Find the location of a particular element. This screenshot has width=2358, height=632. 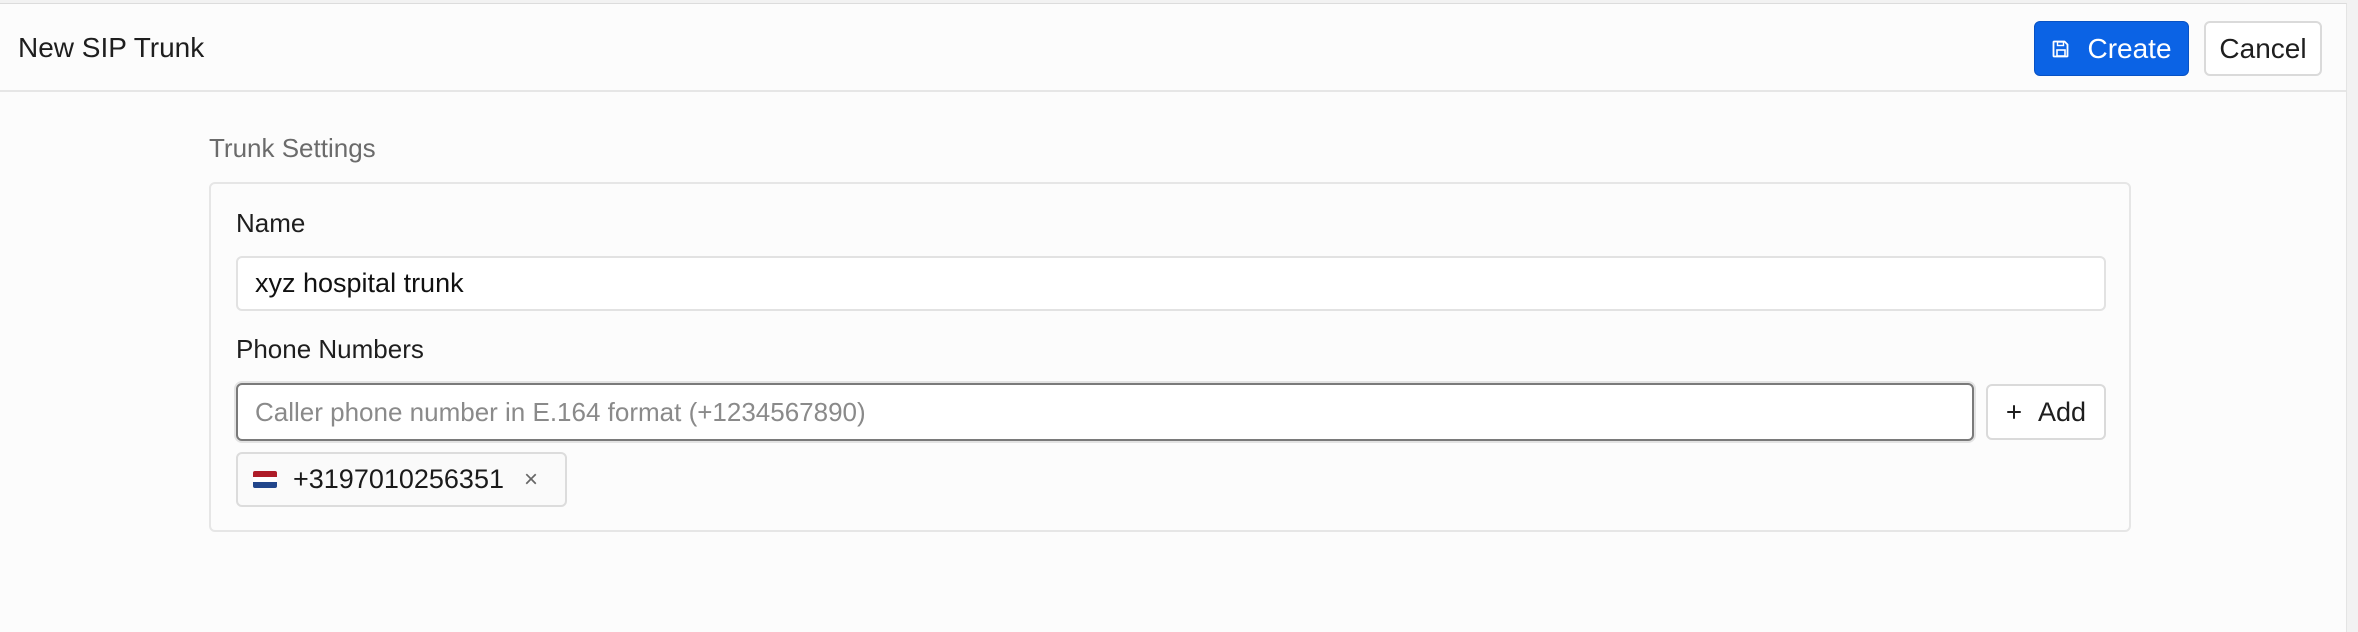

phone-number-input is located at coordinates (1105, 412).